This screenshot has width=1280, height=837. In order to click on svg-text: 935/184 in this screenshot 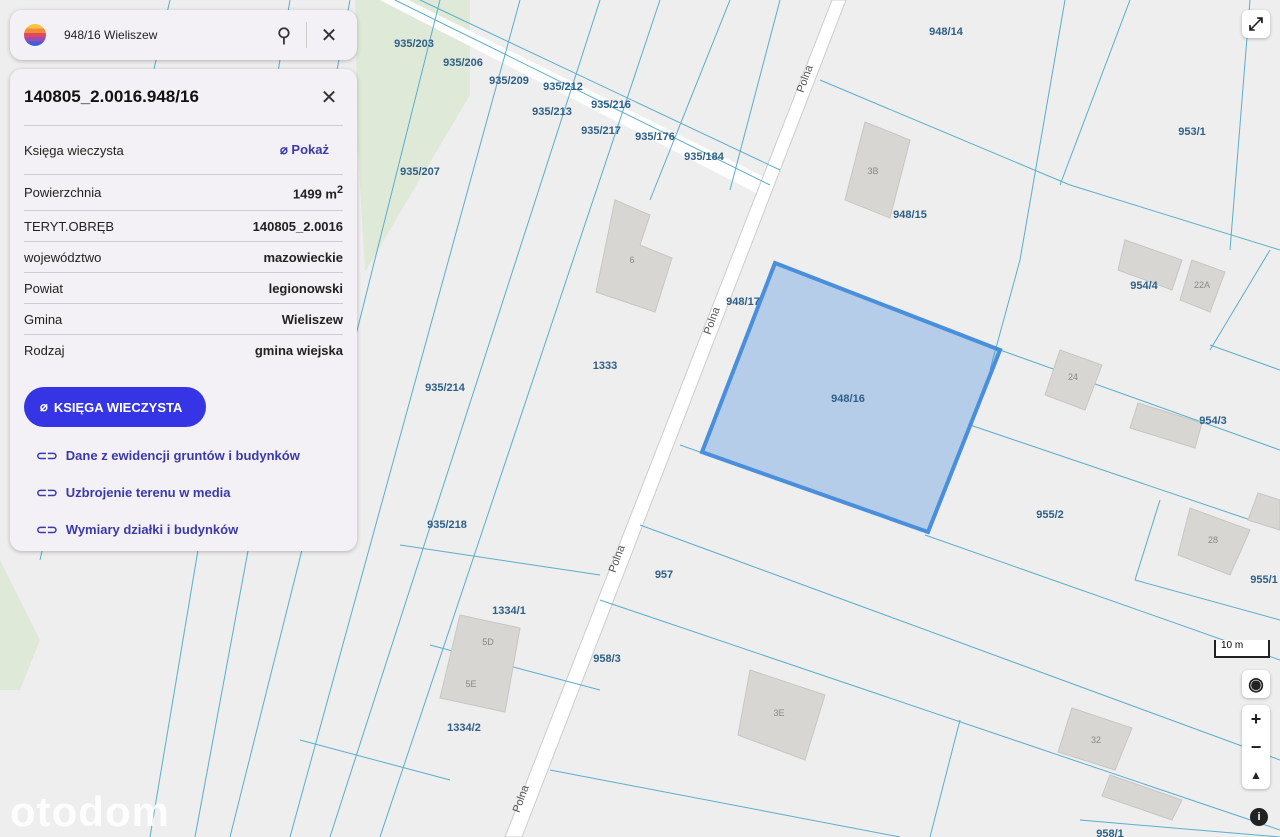, I will do `click(704, 157)`.